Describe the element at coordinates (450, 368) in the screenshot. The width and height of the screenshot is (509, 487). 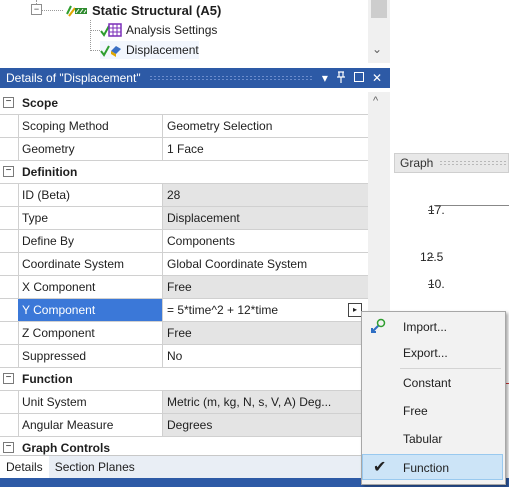
I see `menu-separator` at that location.